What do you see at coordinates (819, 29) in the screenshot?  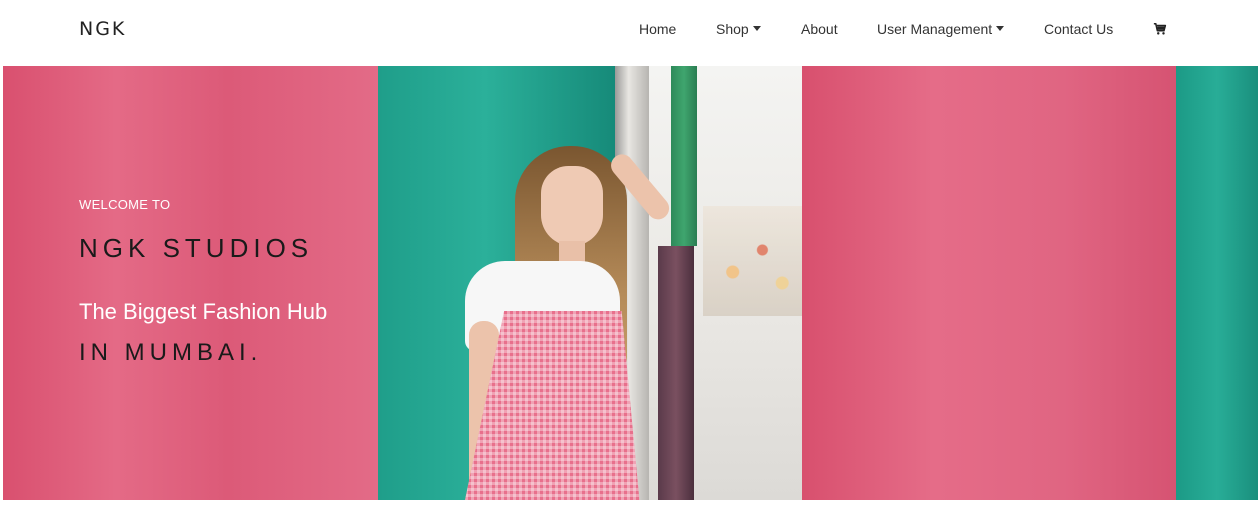 I see `nav-about-link: About` at bounding box center [819, 29].